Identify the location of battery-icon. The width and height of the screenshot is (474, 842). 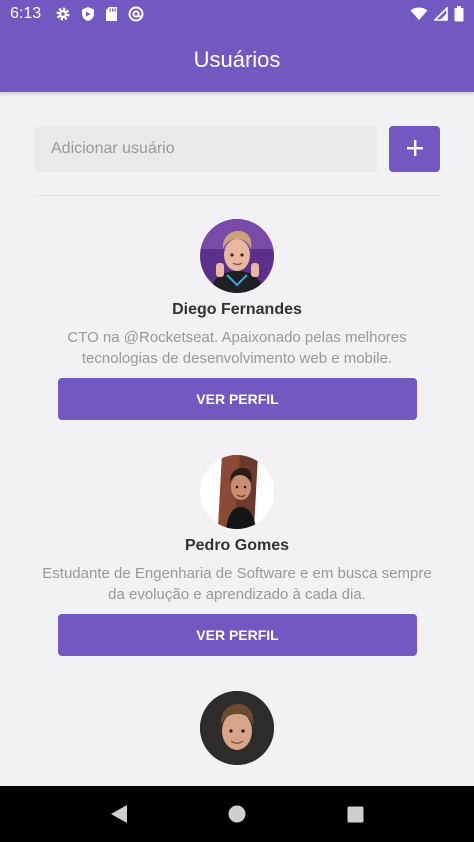
(459, 14).